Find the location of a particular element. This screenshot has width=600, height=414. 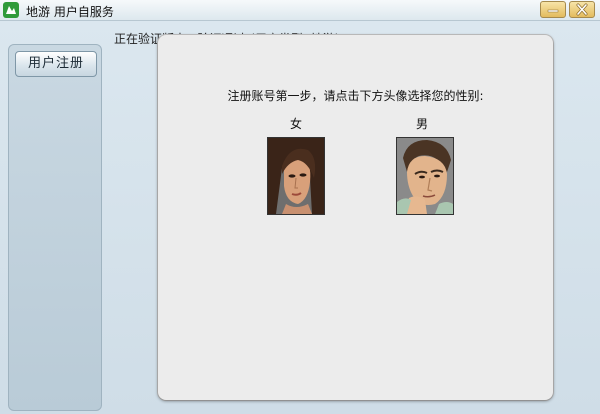

female-avatar-icon is located at coordinates (296, 176).